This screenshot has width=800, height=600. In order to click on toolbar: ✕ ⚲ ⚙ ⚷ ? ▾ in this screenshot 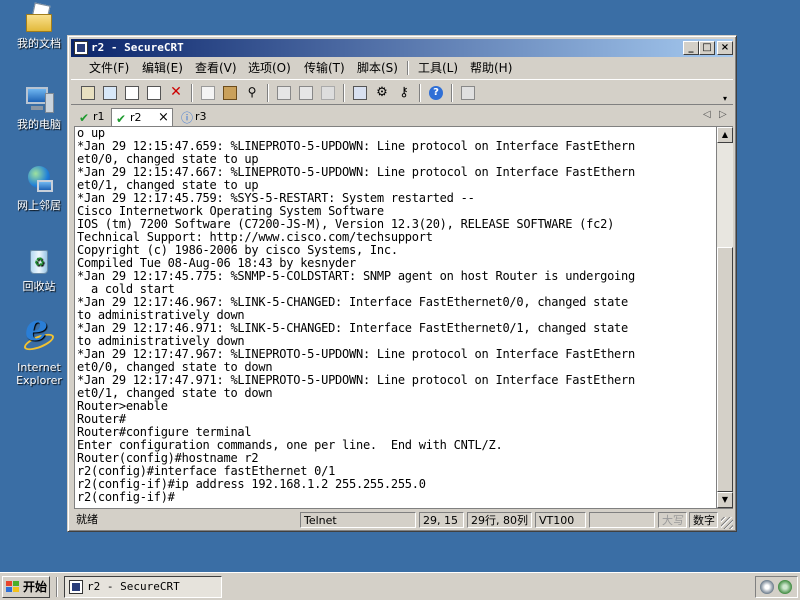, I will do `click(402, 92)`.